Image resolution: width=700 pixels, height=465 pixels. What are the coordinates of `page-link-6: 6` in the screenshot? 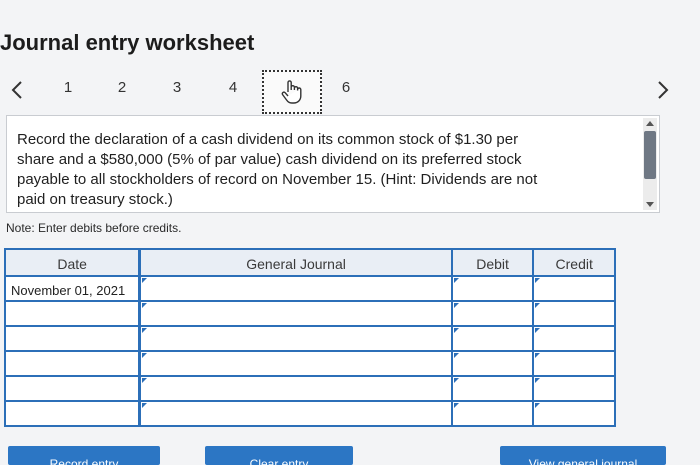 It's located at (346, 87).